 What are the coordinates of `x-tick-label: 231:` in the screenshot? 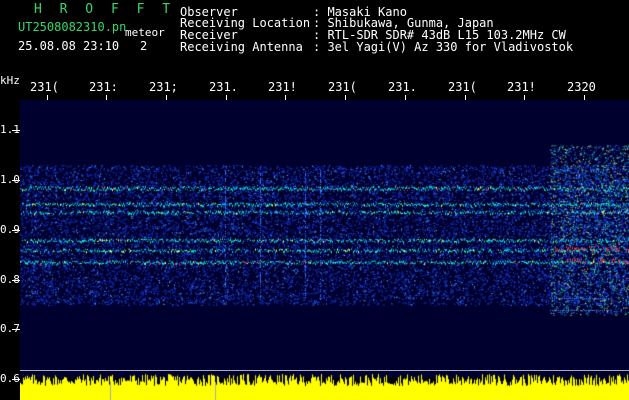 It's located at (103, 87).